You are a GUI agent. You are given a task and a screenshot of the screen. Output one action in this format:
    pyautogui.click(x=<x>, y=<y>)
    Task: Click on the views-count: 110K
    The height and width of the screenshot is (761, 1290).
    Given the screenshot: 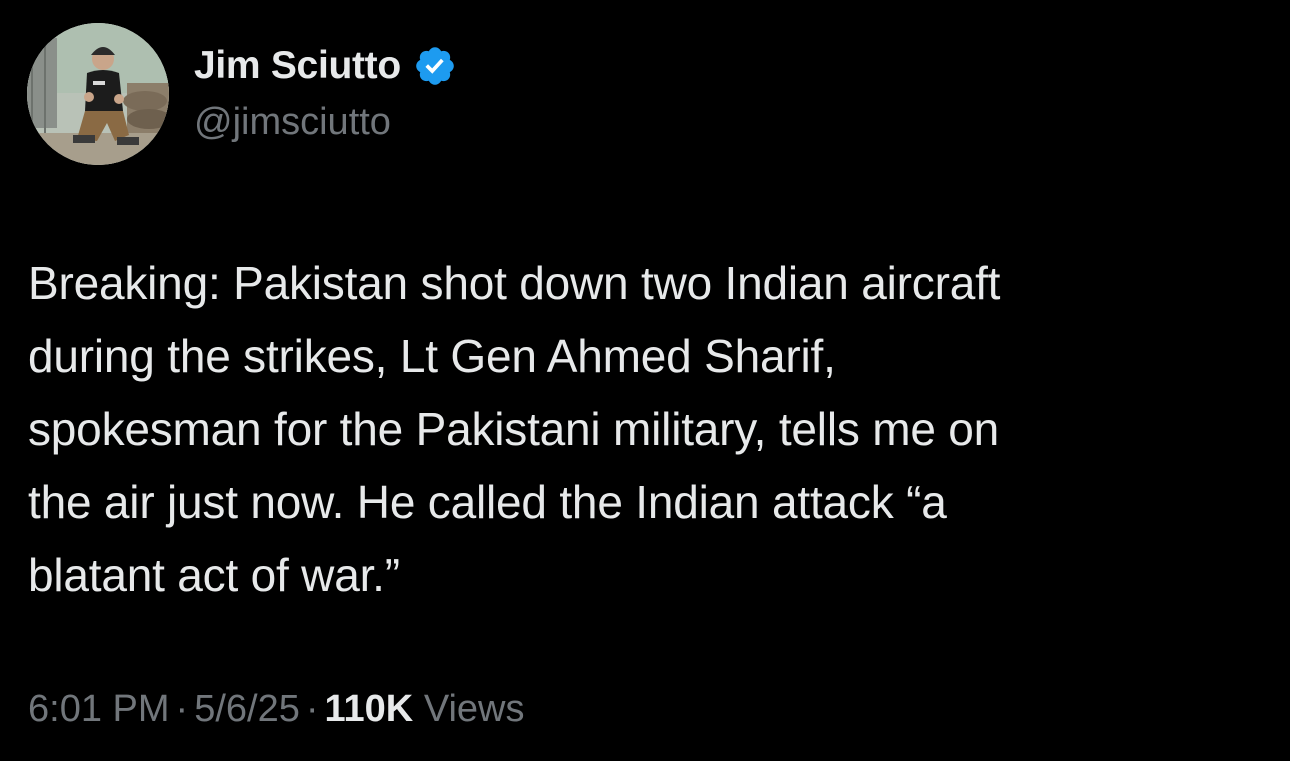 What is the action you would take?
    pyautogui.click(x=369, y=709)
    